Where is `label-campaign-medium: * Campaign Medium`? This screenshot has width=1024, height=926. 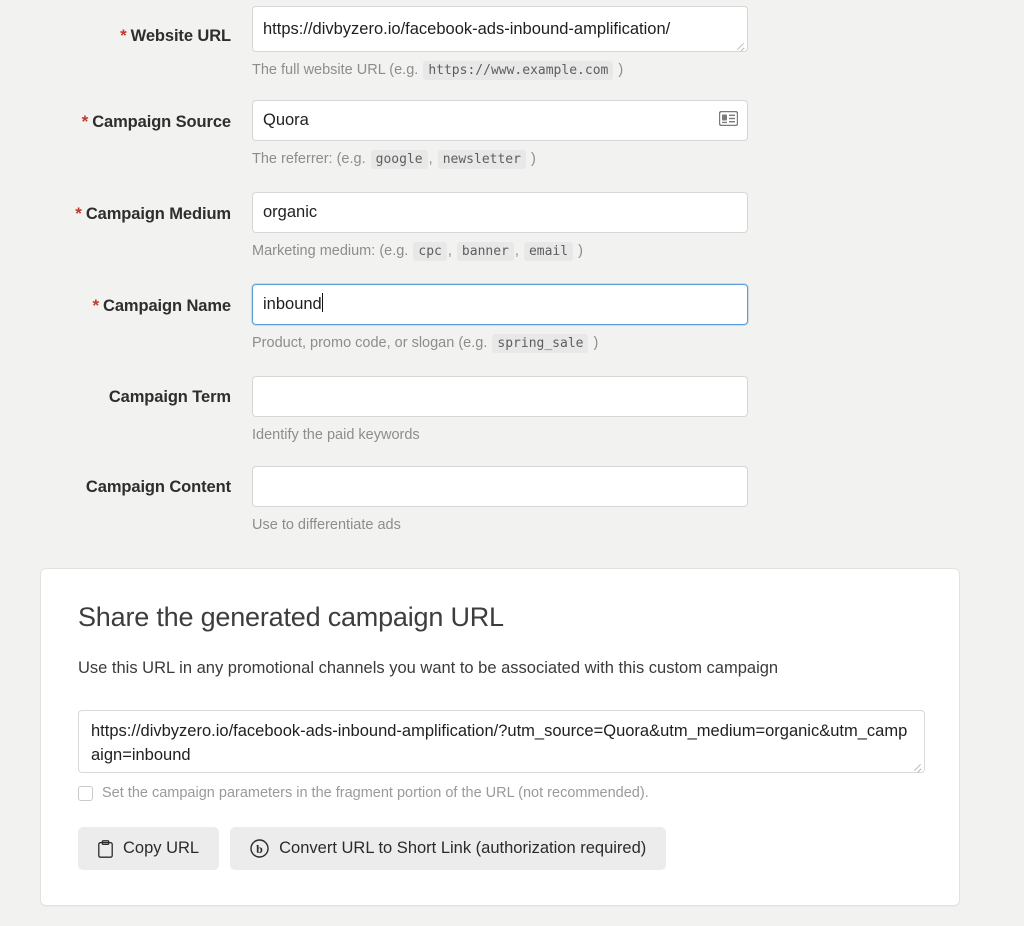
label-campaign-medium: * Campaign Medium is located at coordinates (115, 214).